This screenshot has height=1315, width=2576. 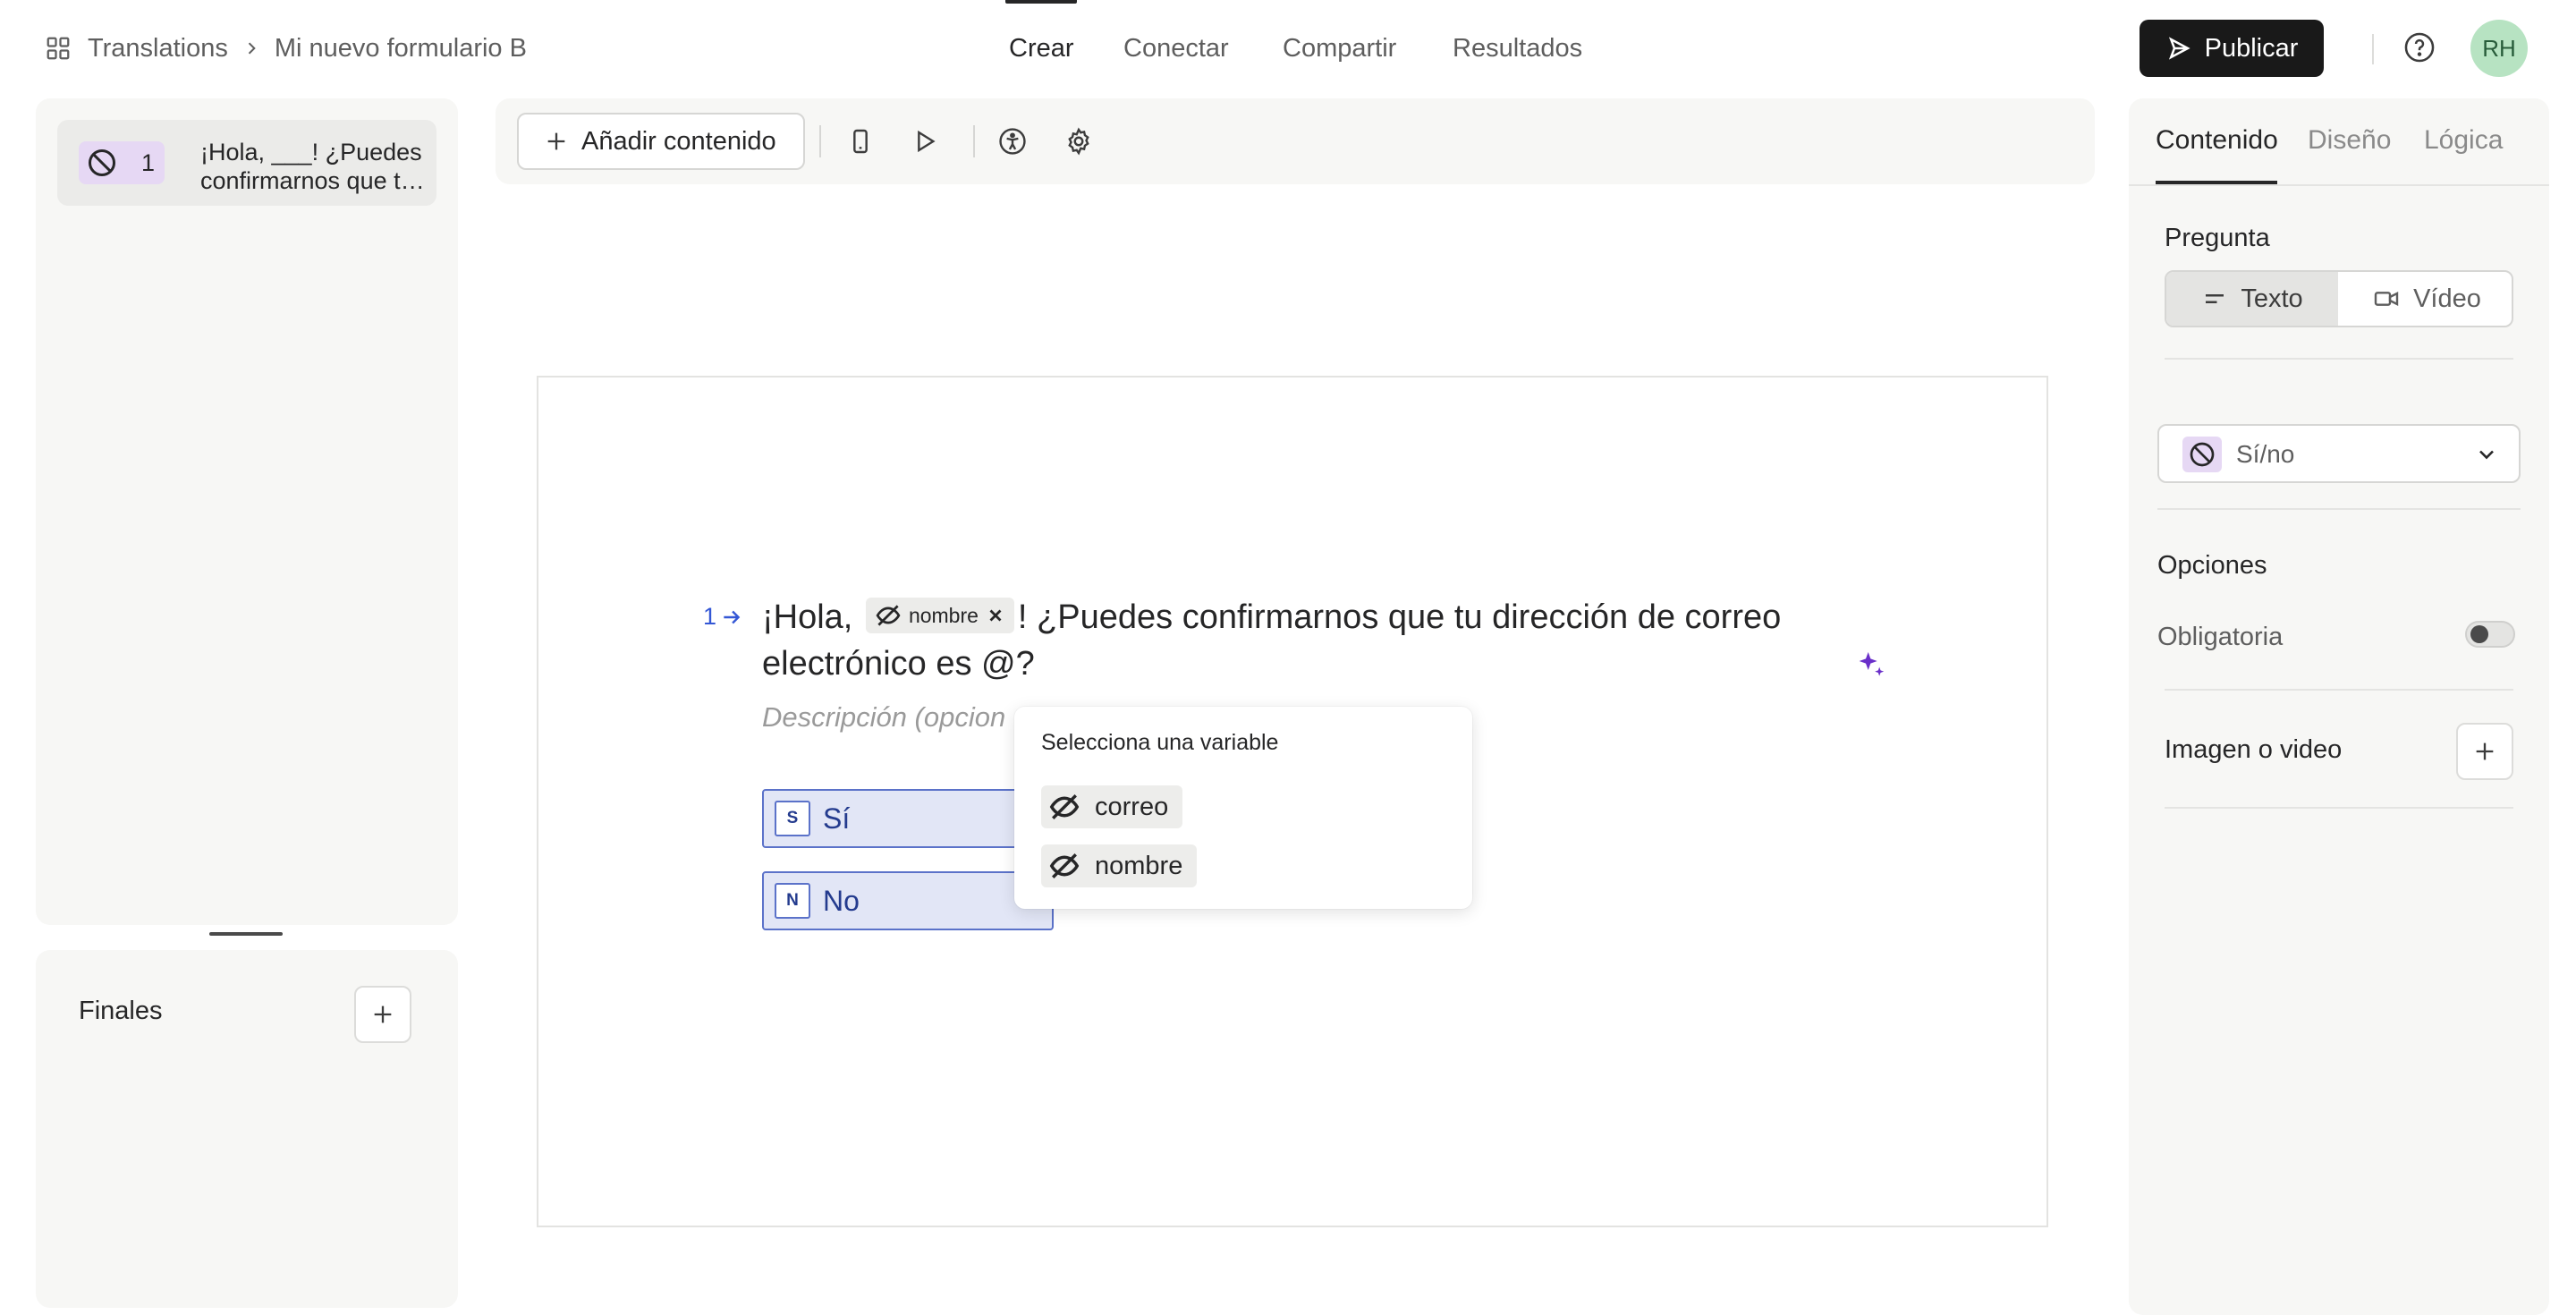 What do you see at coordinates (2447, 298) in the screenshot?
I see `option-label: Vídeo` at bounding box center [2447, 298].